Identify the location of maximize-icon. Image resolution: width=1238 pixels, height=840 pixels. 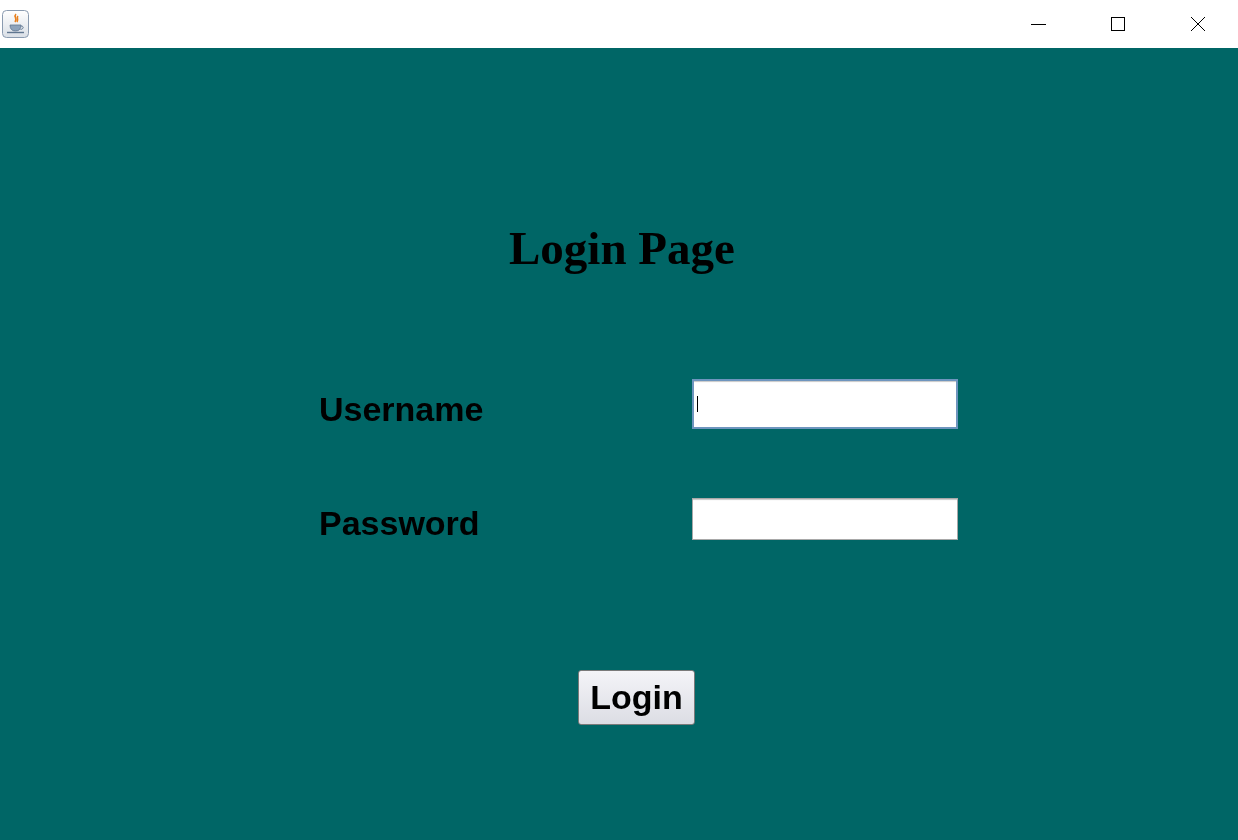
(1118, 24).